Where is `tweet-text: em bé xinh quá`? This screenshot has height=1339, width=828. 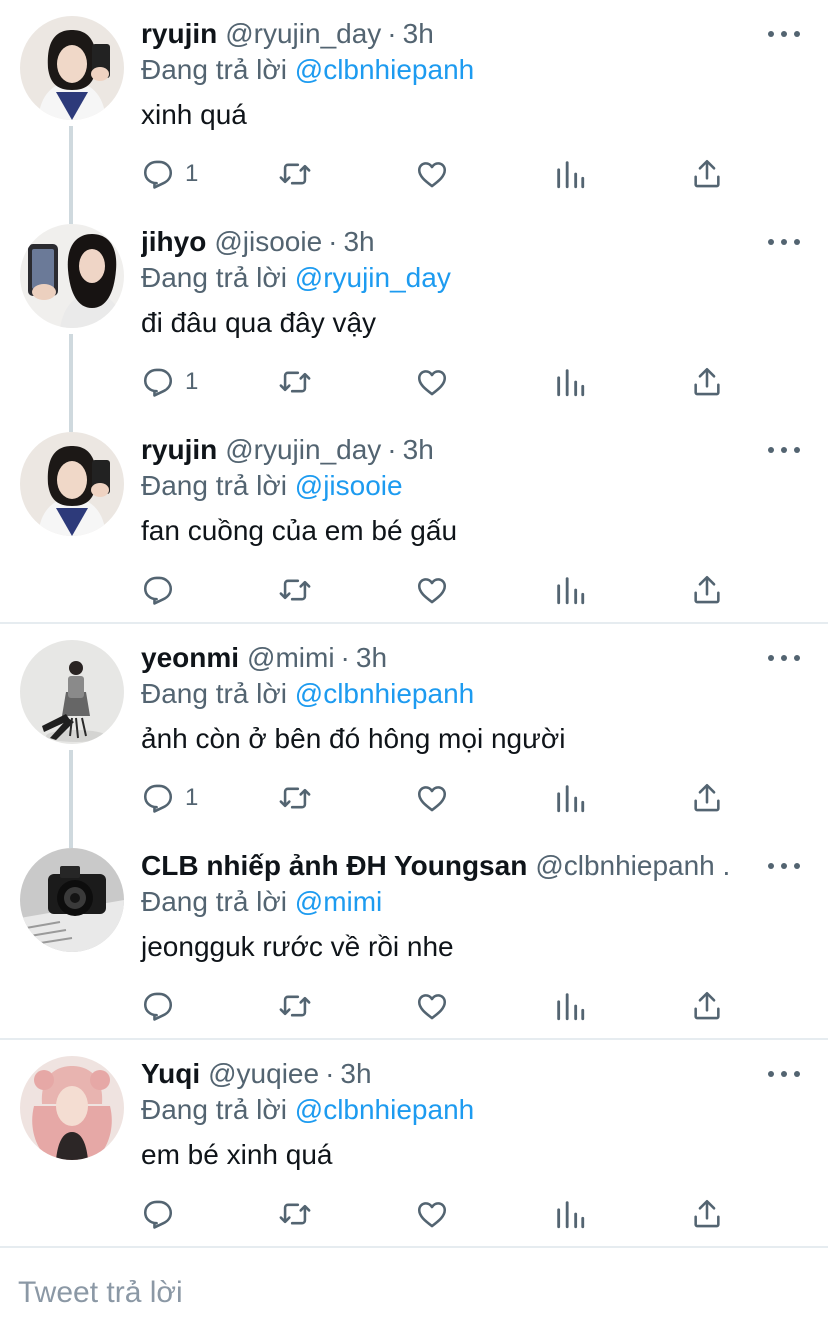 tweet-text: em bé xinh quá is located at coordinates (237, 1154).